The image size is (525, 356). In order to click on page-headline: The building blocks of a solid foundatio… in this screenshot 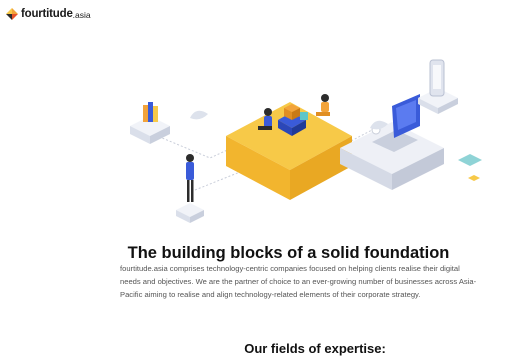, I will do `click(288, 253)`.